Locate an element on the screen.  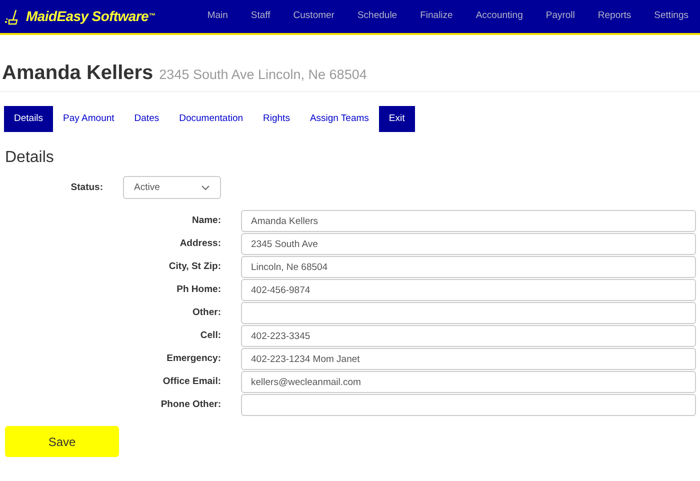
field-label: Status: is located at coordinates (86, 187).